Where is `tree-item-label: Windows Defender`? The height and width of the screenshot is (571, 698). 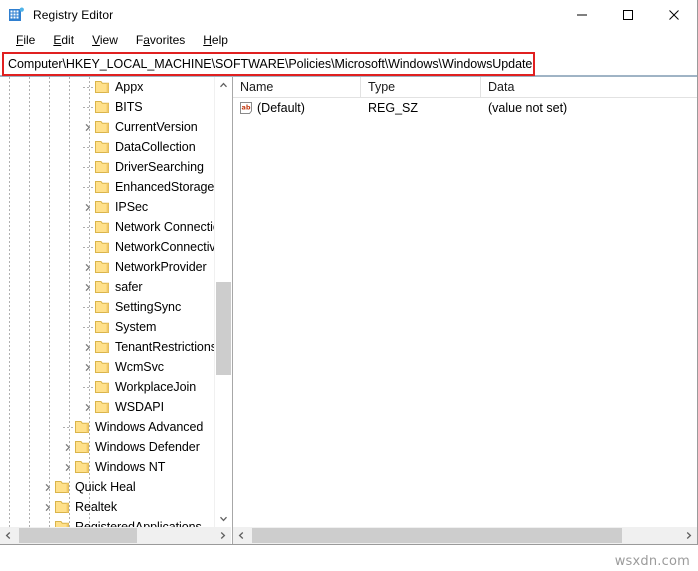 tree-item-label: Windows Defender is located at coordinates (147, 447).